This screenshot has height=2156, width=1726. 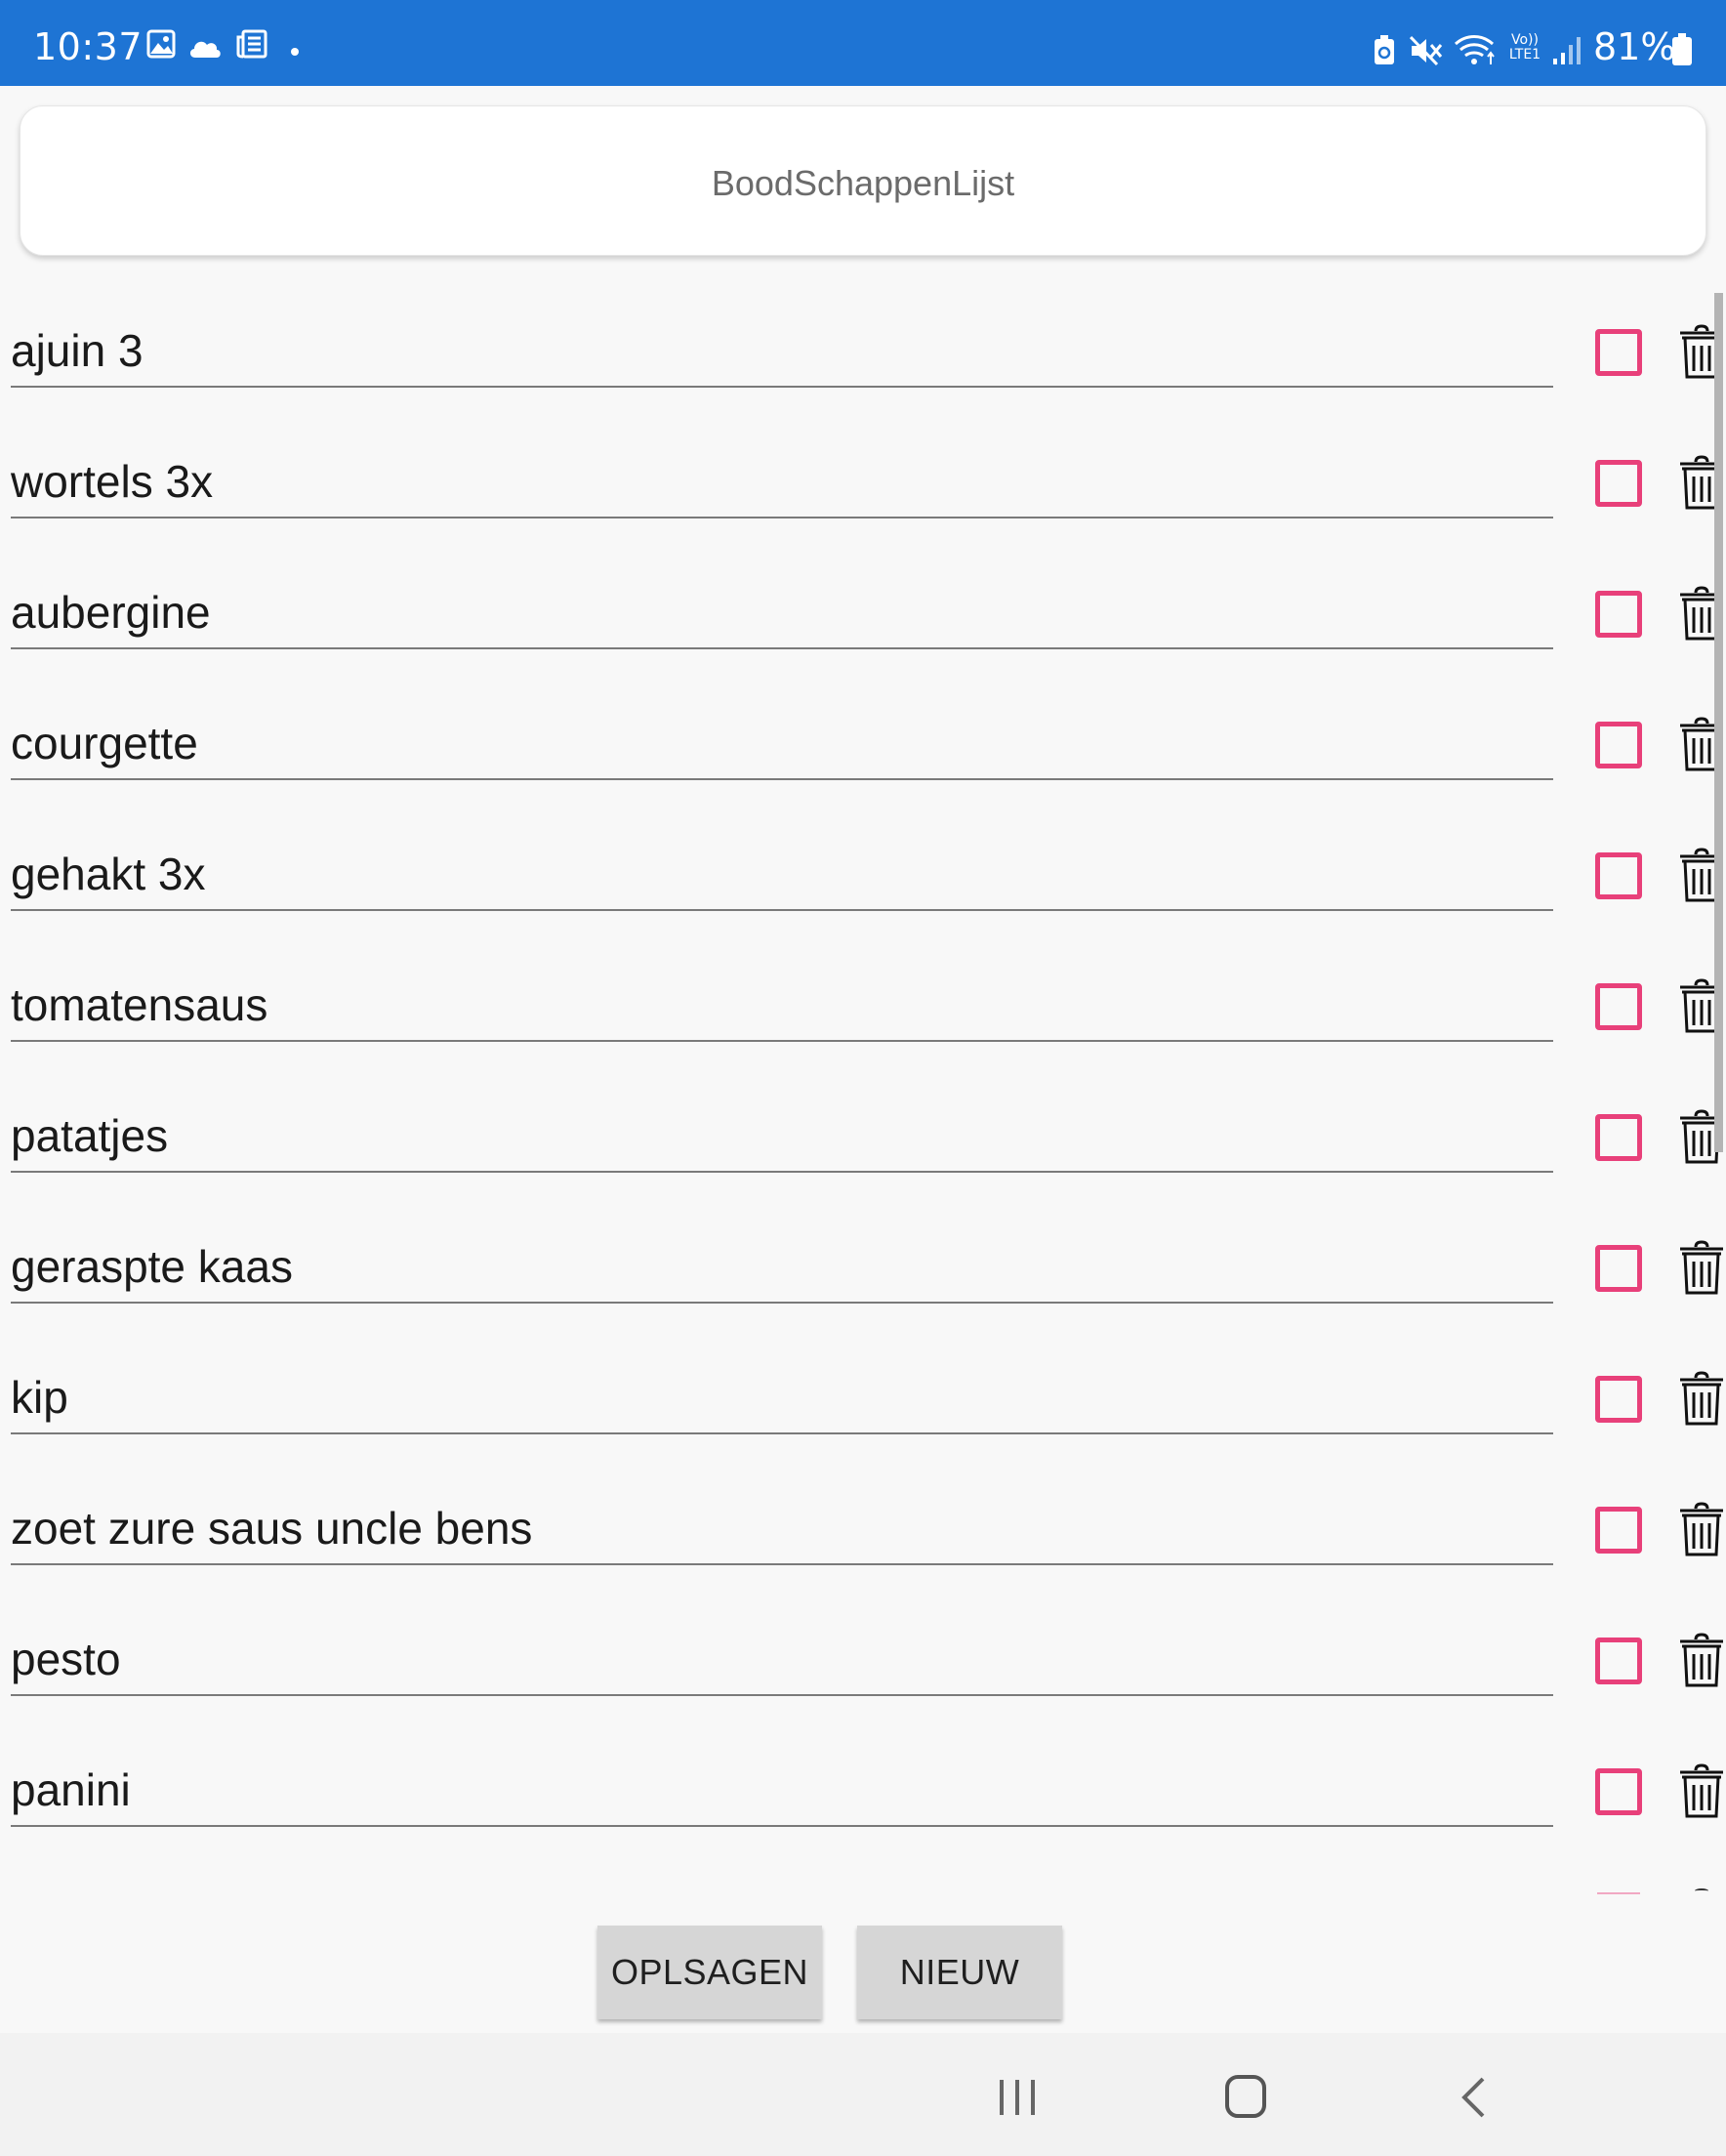 What do you see at coordinates (863, 1143) in the screenshot?
I see `list-item: patatjes` at bounding box center [863, 1143].